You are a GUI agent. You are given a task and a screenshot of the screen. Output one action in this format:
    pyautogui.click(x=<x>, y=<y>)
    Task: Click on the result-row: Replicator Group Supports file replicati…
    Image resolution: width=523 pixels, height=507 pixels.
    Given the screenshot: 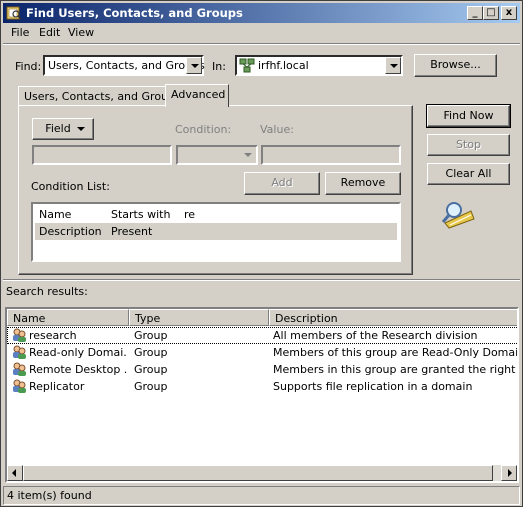 What is the action you would take?
    pyautogui.click(x=262, y=386)
    